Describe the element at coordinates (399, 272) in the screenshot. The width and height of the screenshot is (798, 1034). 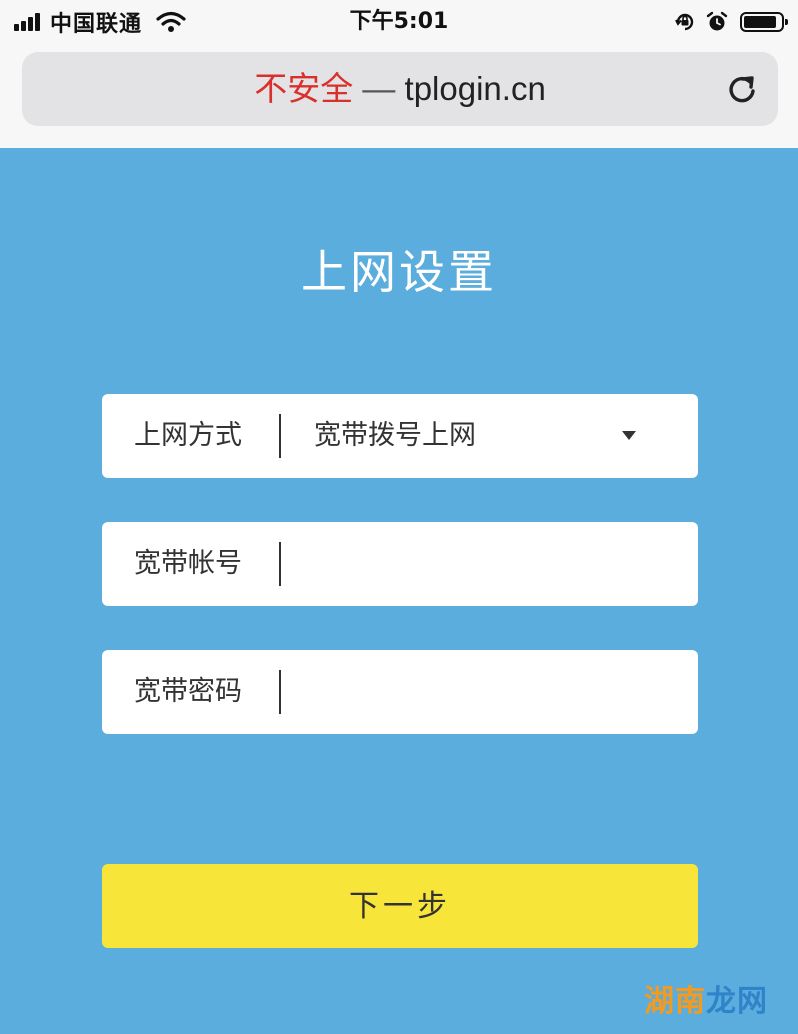
I see `page-title: 上网设置` at that location.